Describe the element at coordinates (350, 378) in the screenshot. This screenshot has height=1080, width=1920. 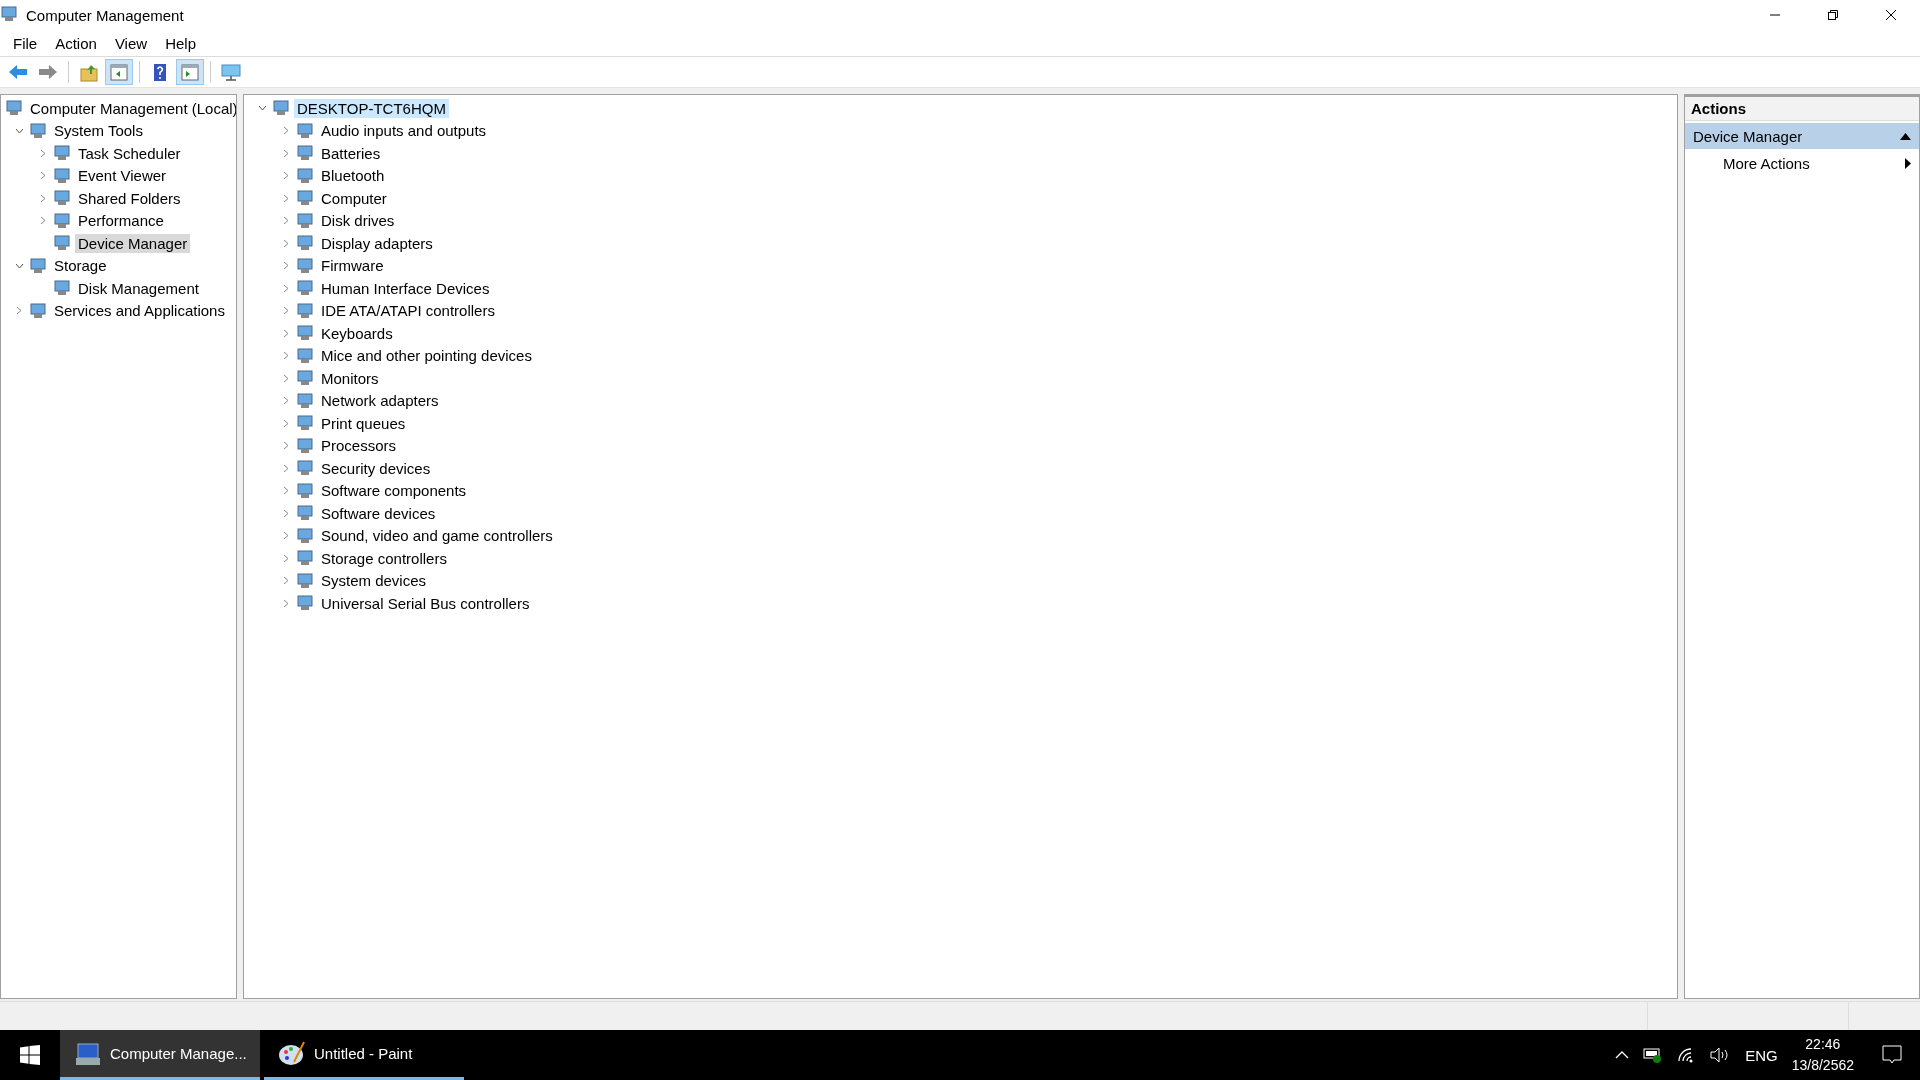
I see `tree-item: Monitors` at that location.